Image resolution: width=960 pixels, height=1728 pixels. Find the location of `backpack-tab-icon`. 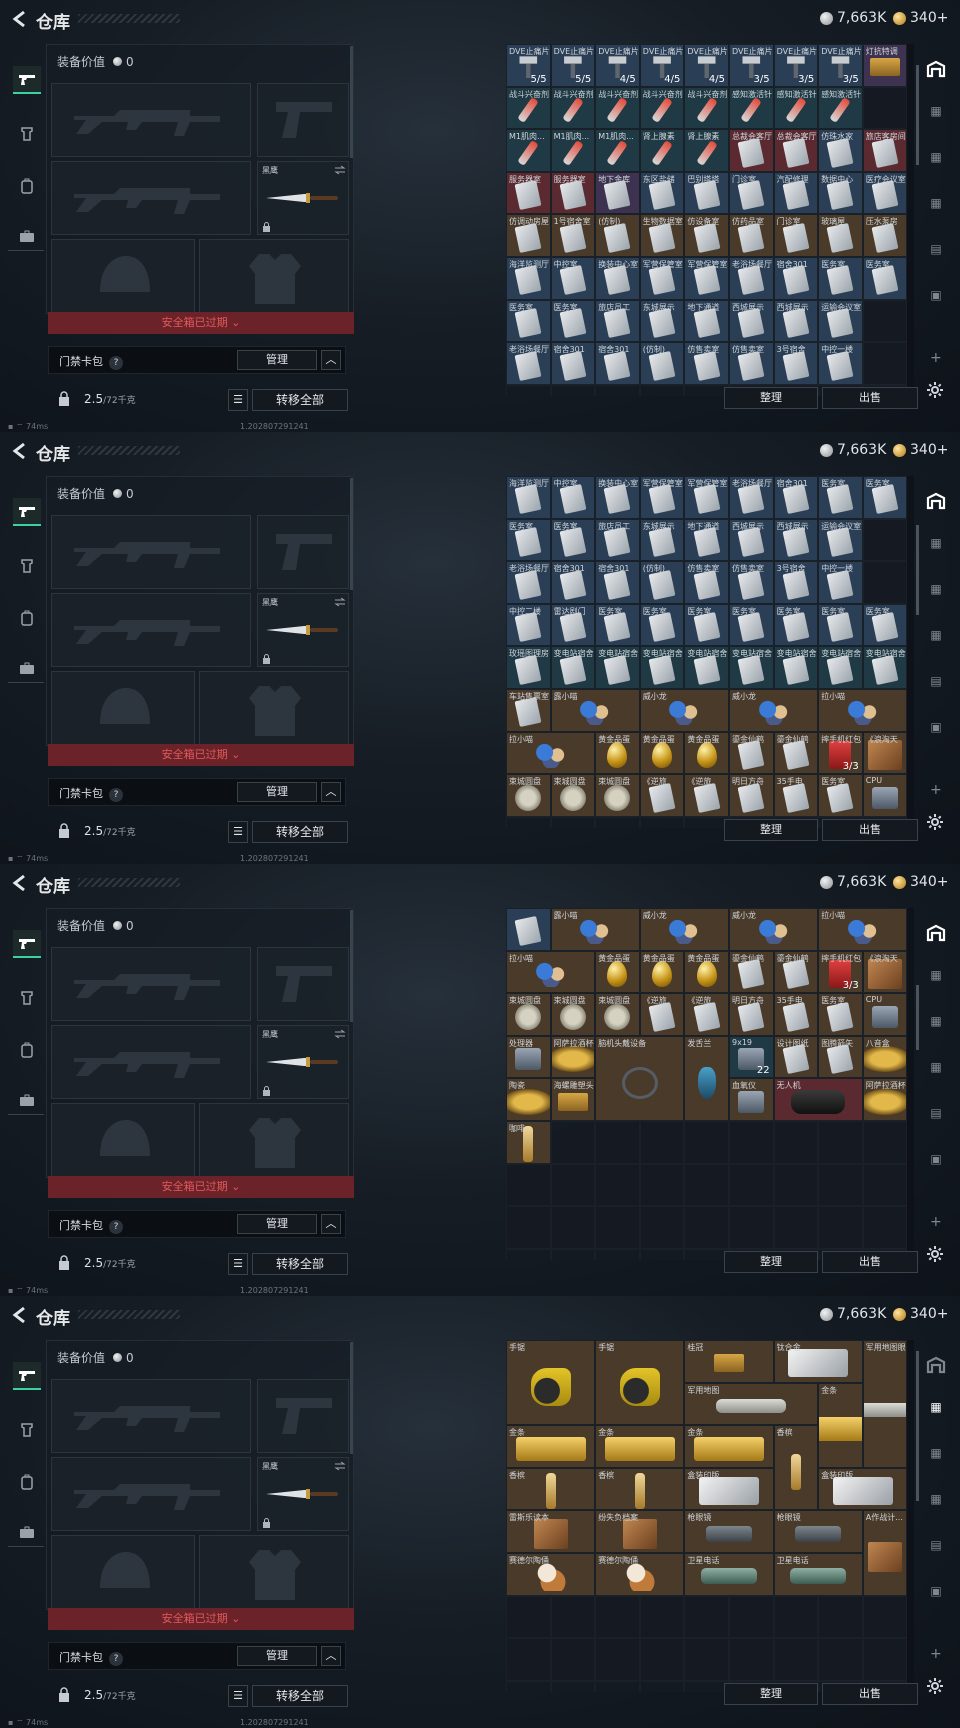

backpack-tab-icon is located at coordinates (27, 186).